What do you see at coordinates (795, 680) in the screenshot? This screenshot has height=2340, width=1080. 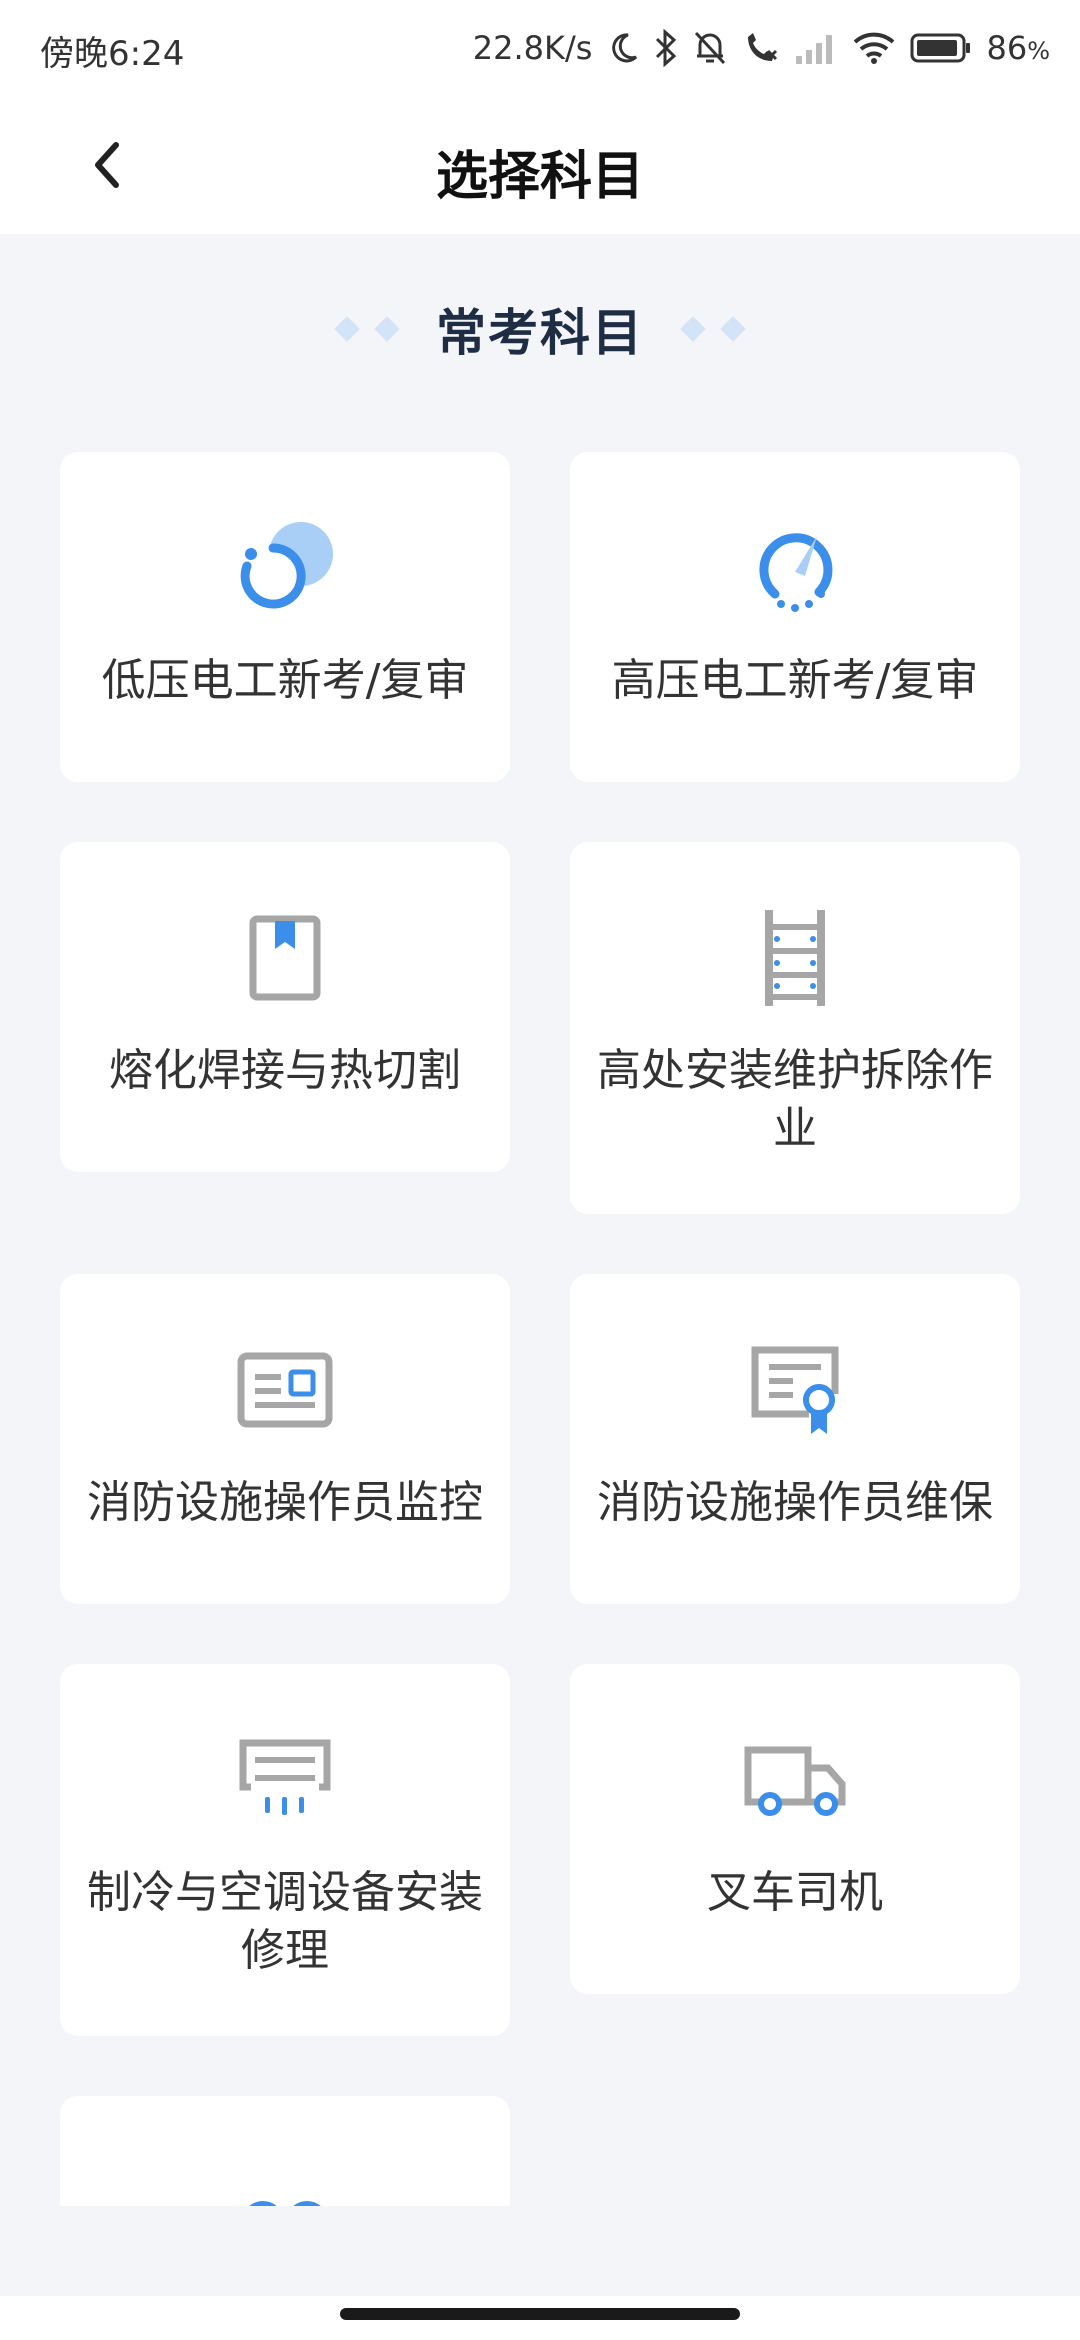 I see `subject-label: 高压电工新考/复审` at bounding box center [795, 680].